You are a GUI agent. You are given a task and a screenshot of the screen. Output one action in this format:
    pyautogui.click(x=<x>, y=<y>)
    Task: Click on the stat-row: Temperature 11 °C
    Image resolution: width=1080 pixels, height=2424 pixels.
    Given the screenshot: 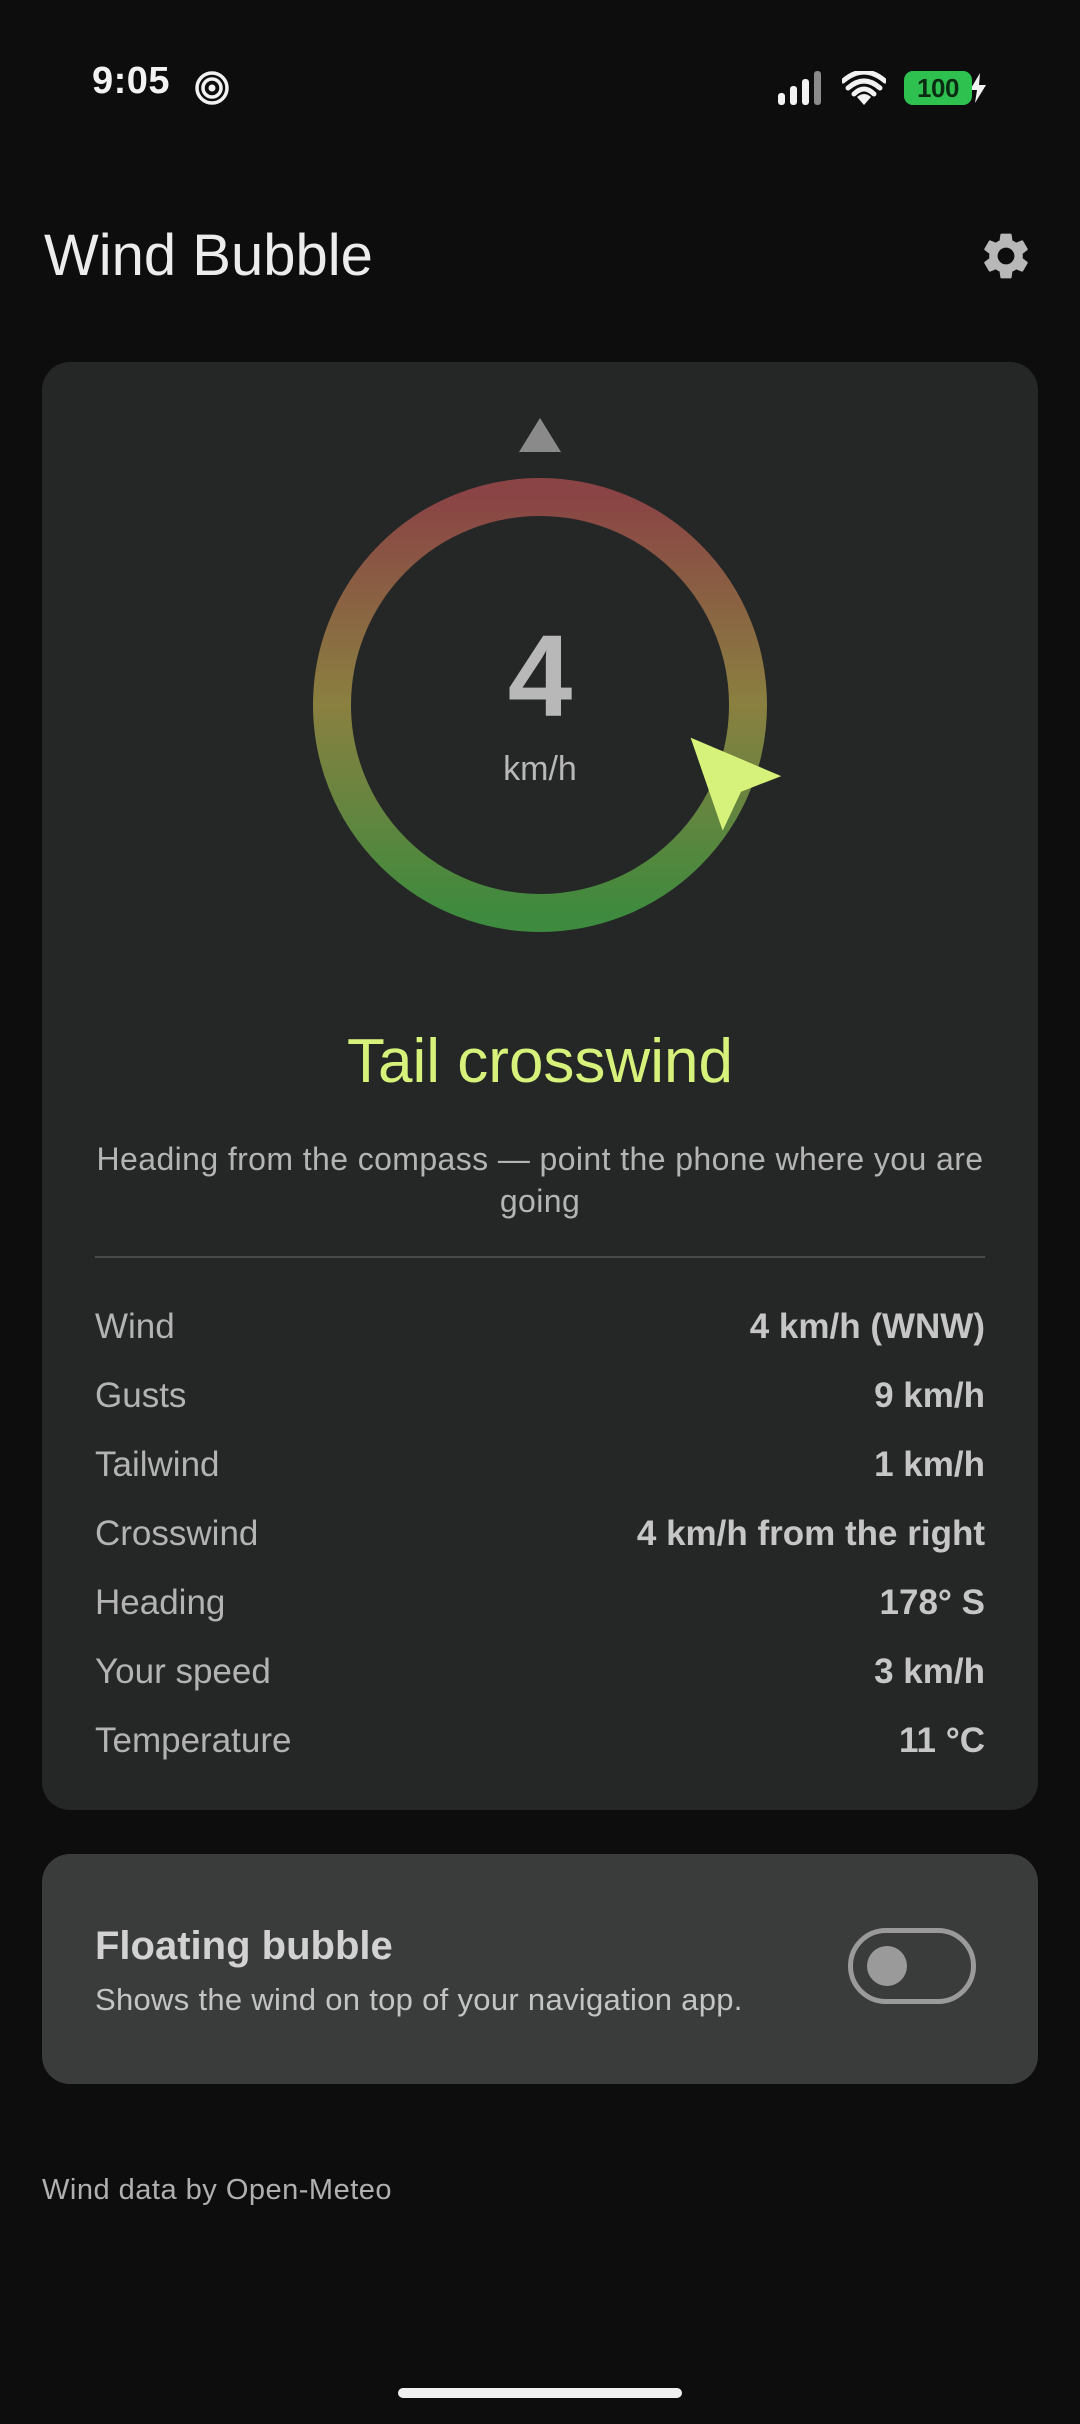 What is the action you would take?
    pyautogui.click(x=540, y=1740)
    